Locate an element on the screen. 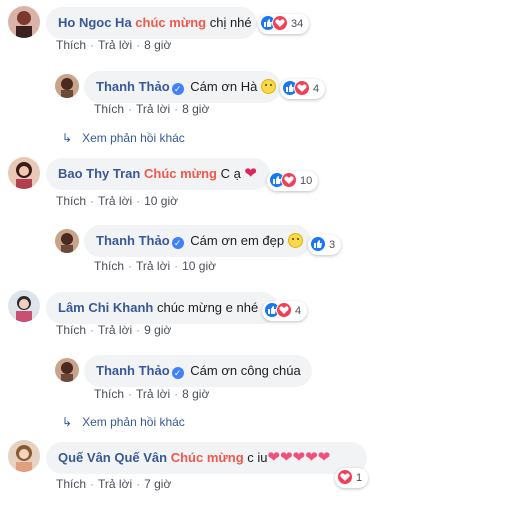 Image resolution: width=507 pixels, height=508 pixels. hearts-emoji-icon: ❤❤❤❤❤ is located at coordinates (299, 457).